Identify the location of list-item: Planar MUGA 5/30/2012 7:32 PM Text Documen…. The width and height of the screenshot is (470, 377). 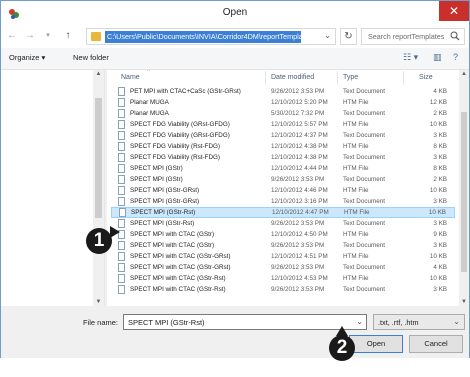
(283, 113).